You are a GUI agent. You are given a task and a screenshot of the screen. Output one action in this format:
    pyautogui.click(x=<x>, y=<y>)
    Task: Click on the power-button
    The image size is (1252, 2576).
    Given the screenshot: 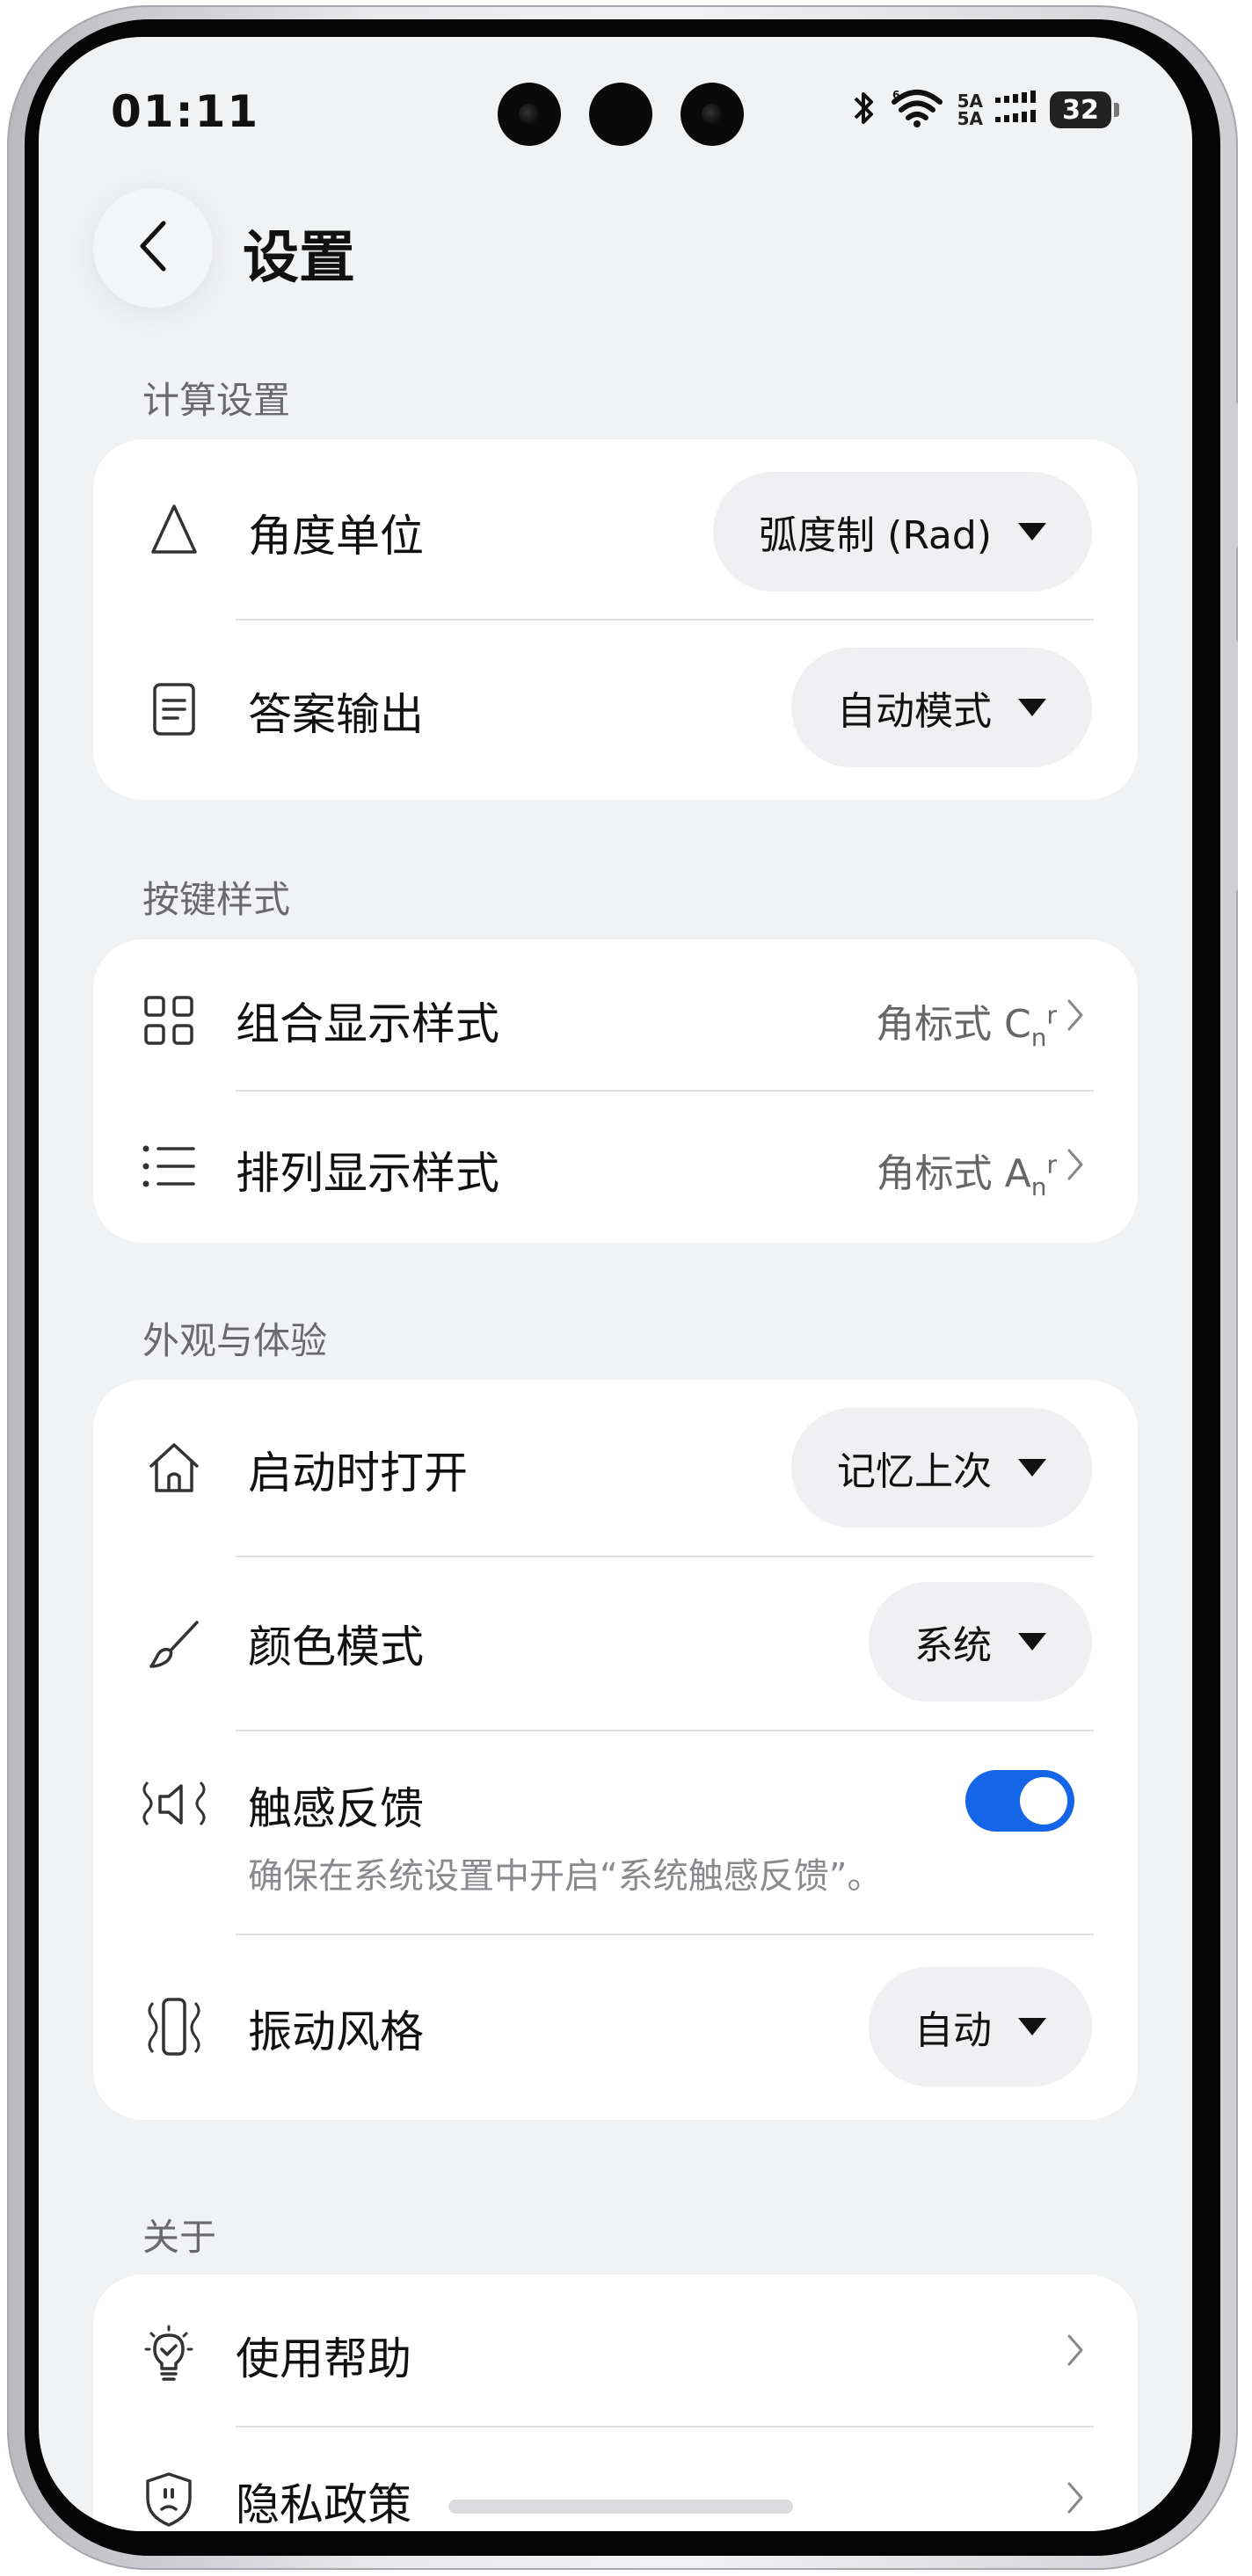 What is the action you would take?
    pyautogui.click(x=1233, y=765)
    